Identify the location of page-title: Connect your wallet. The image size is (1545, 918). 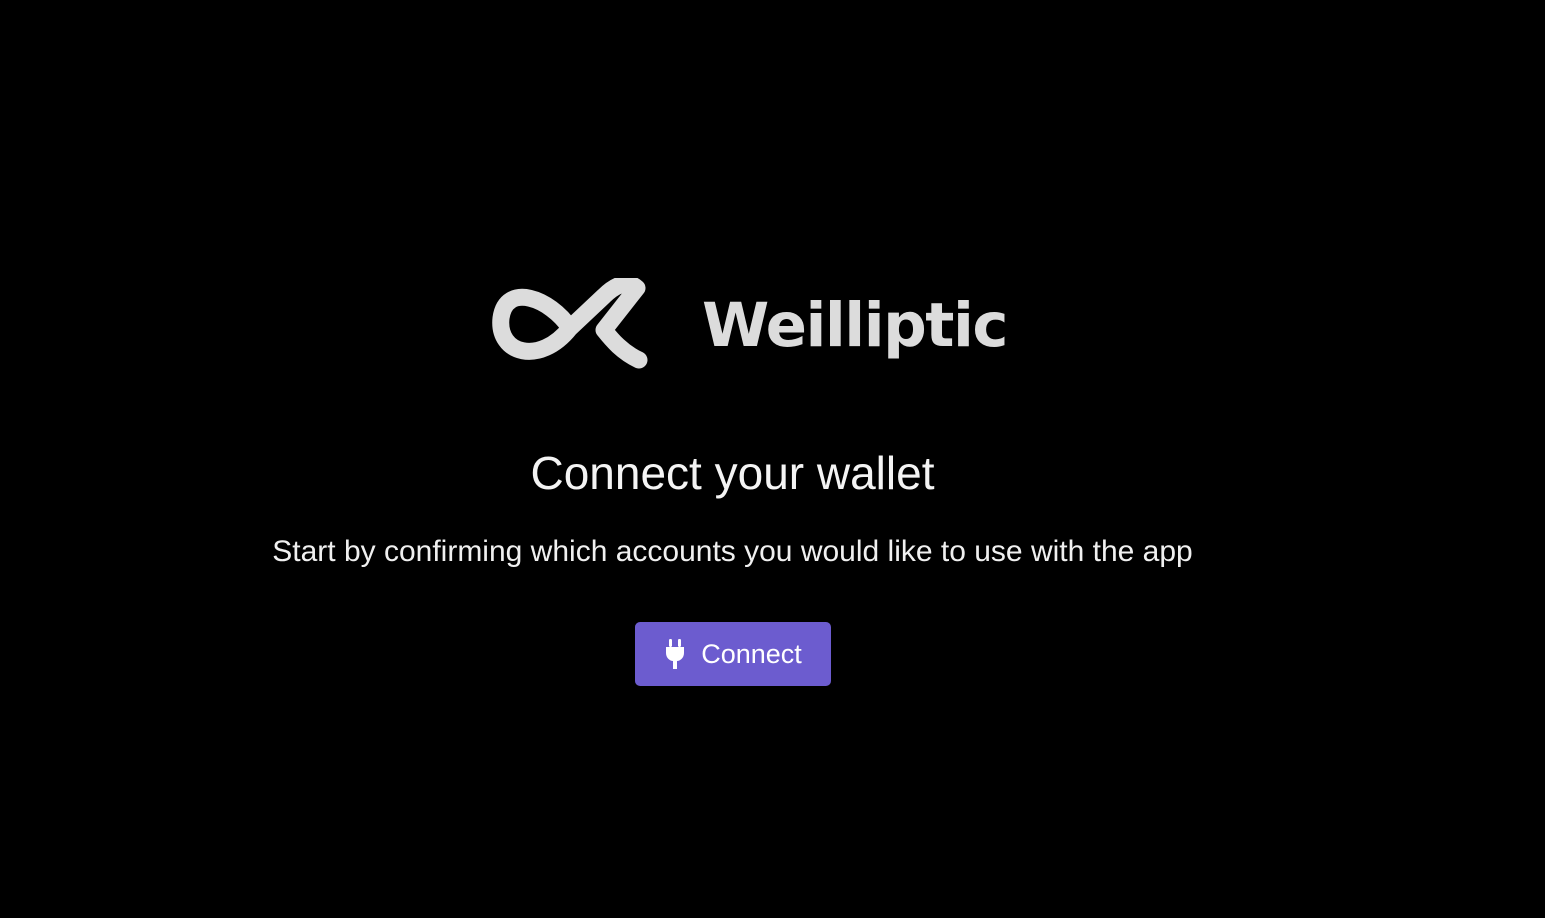
(732, 473).